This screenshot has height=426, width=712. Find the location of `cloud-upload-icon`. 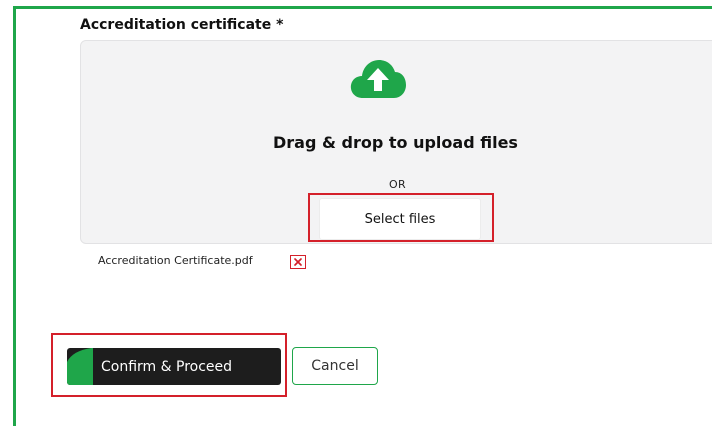

cloud-upload-icon is located at coordinates (378, 79).